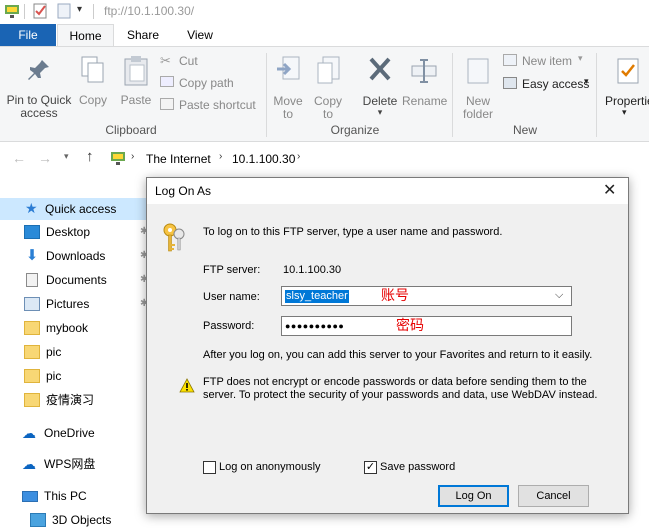 Image resolution: width=649 pixels, height=531 pixels. I want to click on nav-item-onedrive: ☁ OneDrive, so click(58, 433).